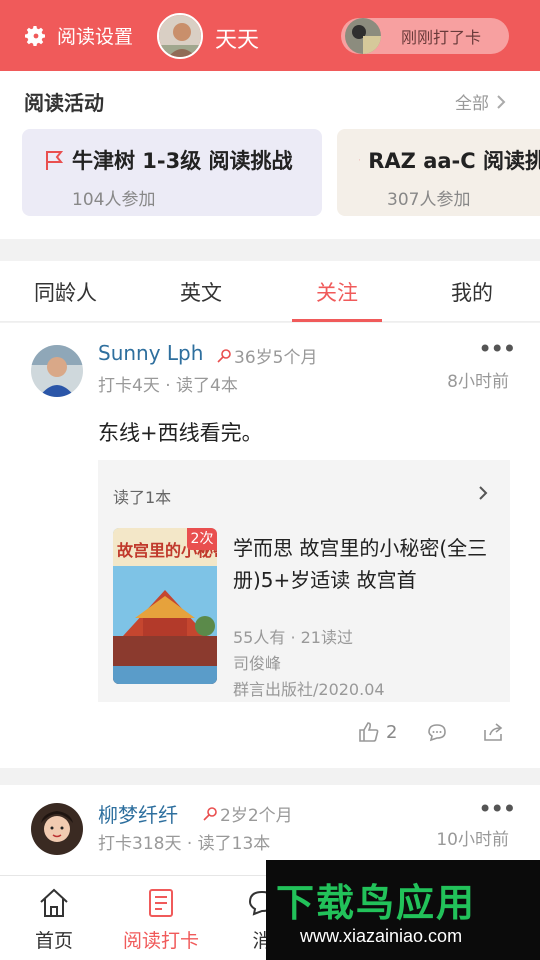  Describe the element at coordinates (64, 103) in the screenshot. I see `section-title: 阅读活动` at that location.